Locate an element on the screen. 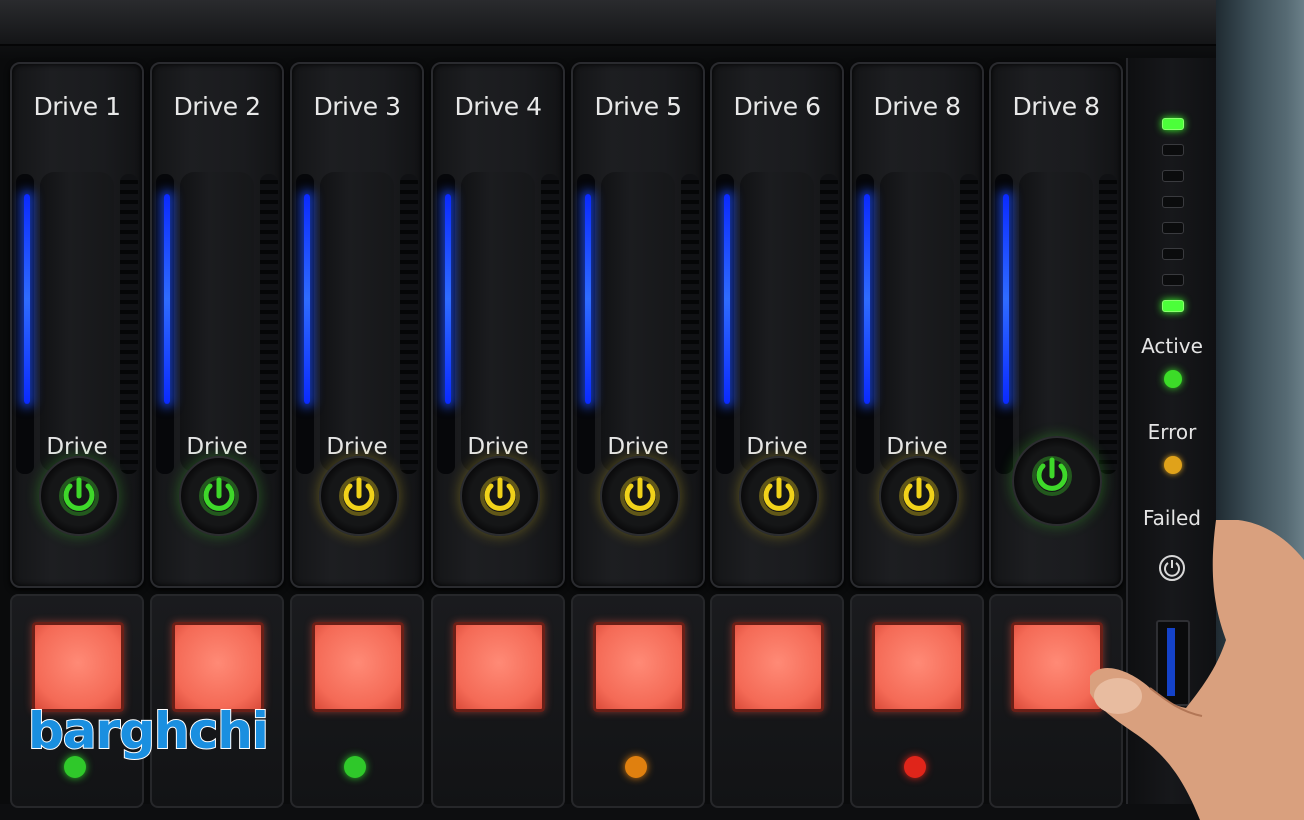 The image size is (1304, 820). drive-bay-label: Drive 5 is located at coordinates (638, 106).